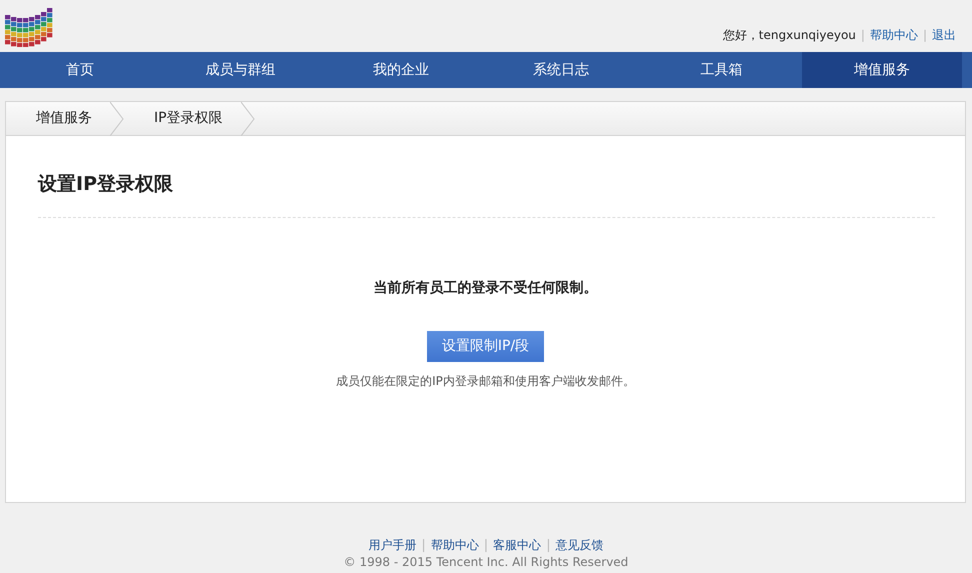 This screenshot has height=573, width=972. I want to click on footer-link: 用户手册, so click(392, 545).